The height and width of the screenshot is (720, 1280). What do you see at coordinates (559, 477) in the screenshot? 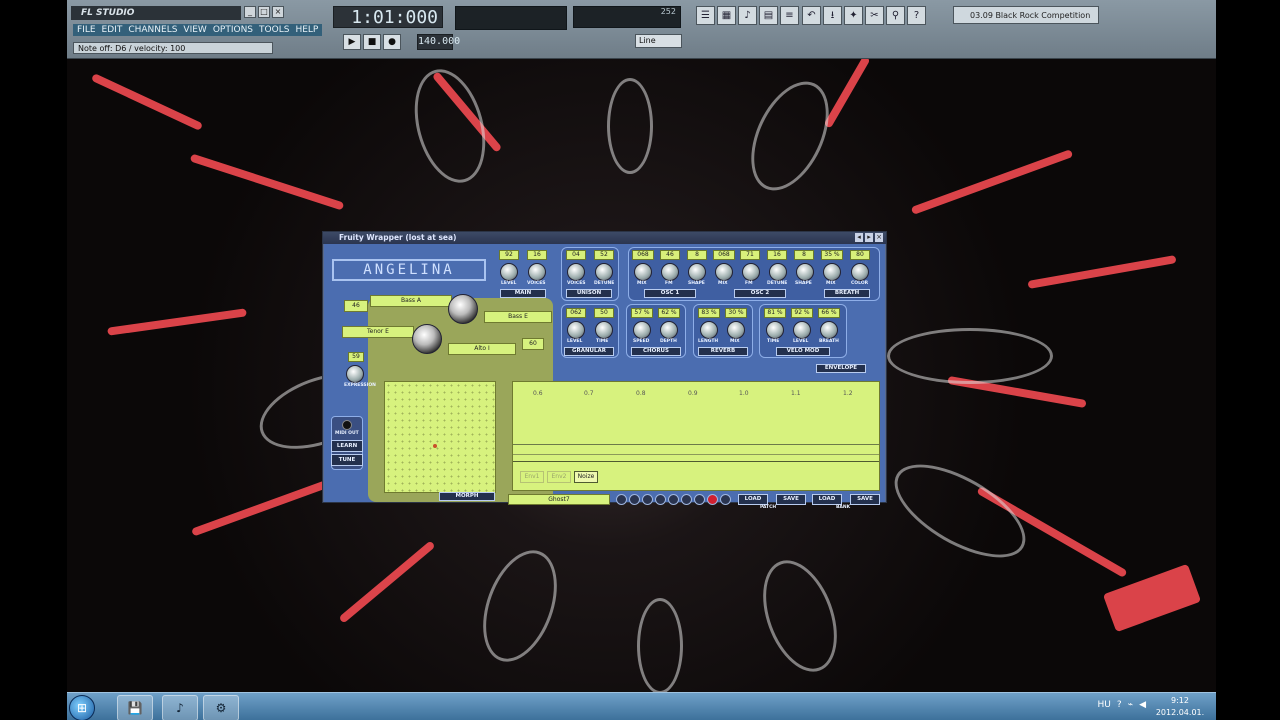
I see `env2-button: Env2` at bounding box center [559, 477].